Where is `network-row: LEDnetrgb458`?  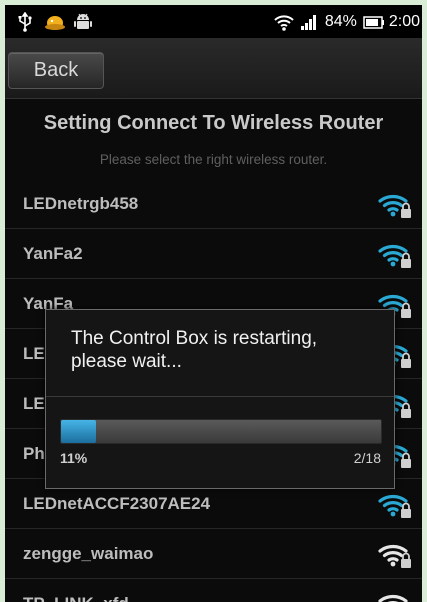
network-row: LEDnetrgb458 is located at coordinates (213, 204).